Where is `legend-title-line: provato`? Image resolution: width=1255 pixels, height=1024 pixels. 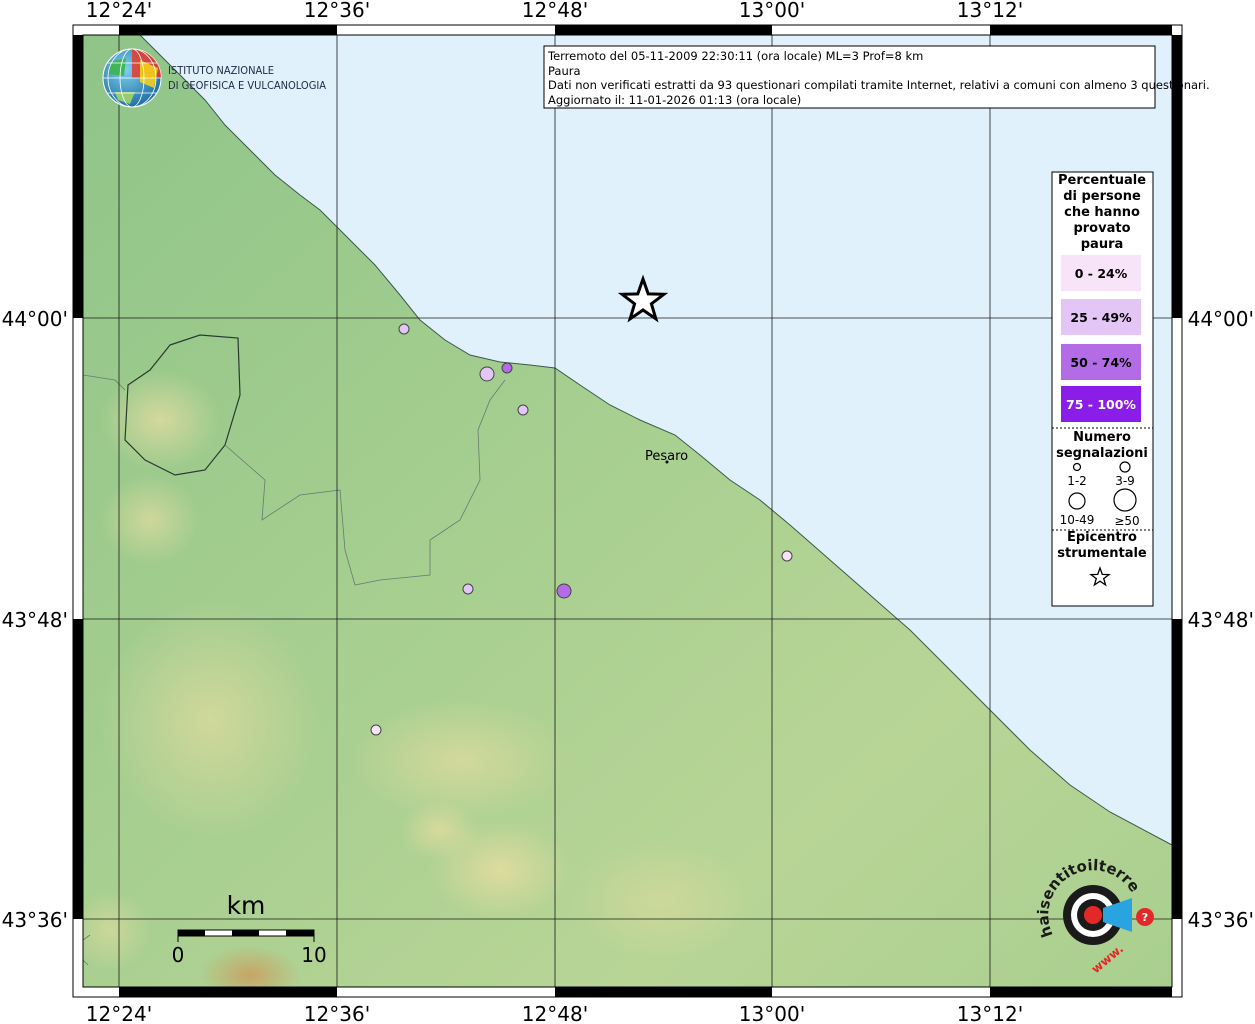
legend-title-line: provato is located at coordinates (1101, 228).